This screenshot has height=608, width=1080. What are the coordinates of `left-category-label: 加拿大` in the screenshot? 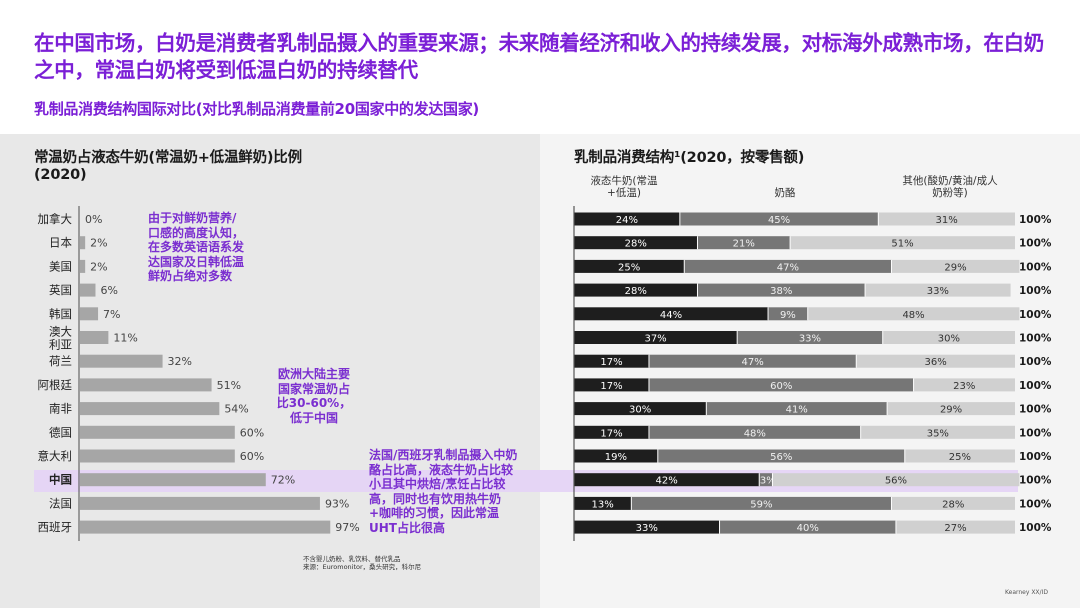 It's located at (55, 219).